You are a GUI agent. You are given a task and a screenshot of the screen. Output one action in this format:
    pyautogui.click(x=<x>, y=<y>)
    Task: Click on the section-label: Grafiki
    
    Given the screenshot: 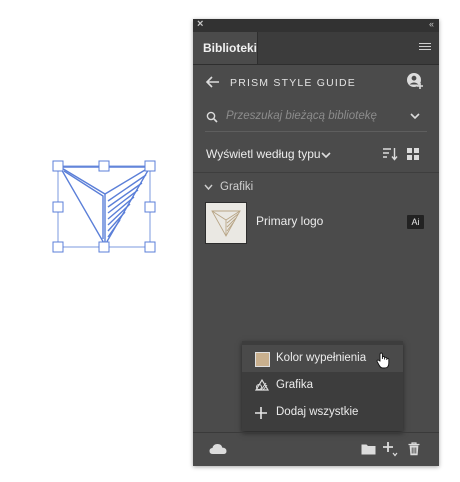 What is the action you would take?
    pyautogui.click(x=237, y=187)
    